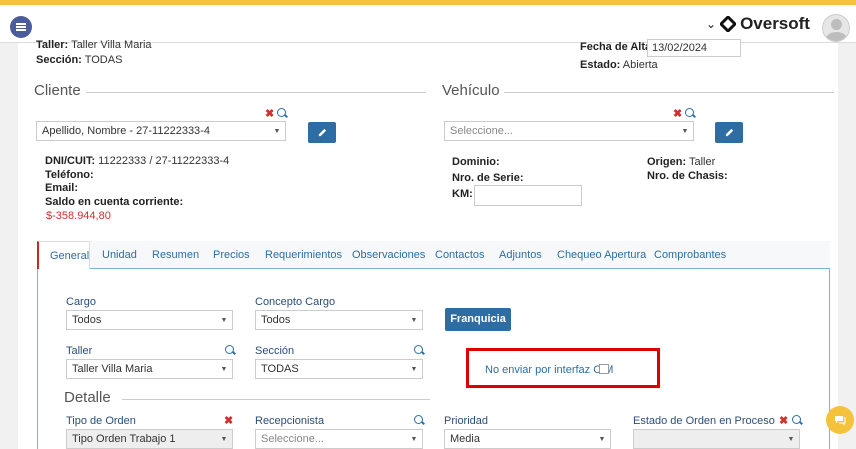  What do you see at coordinates (290, 421) in the screenshot?
I see `recepcionista-label: Recepcionista` at bounding box center [290, 421].